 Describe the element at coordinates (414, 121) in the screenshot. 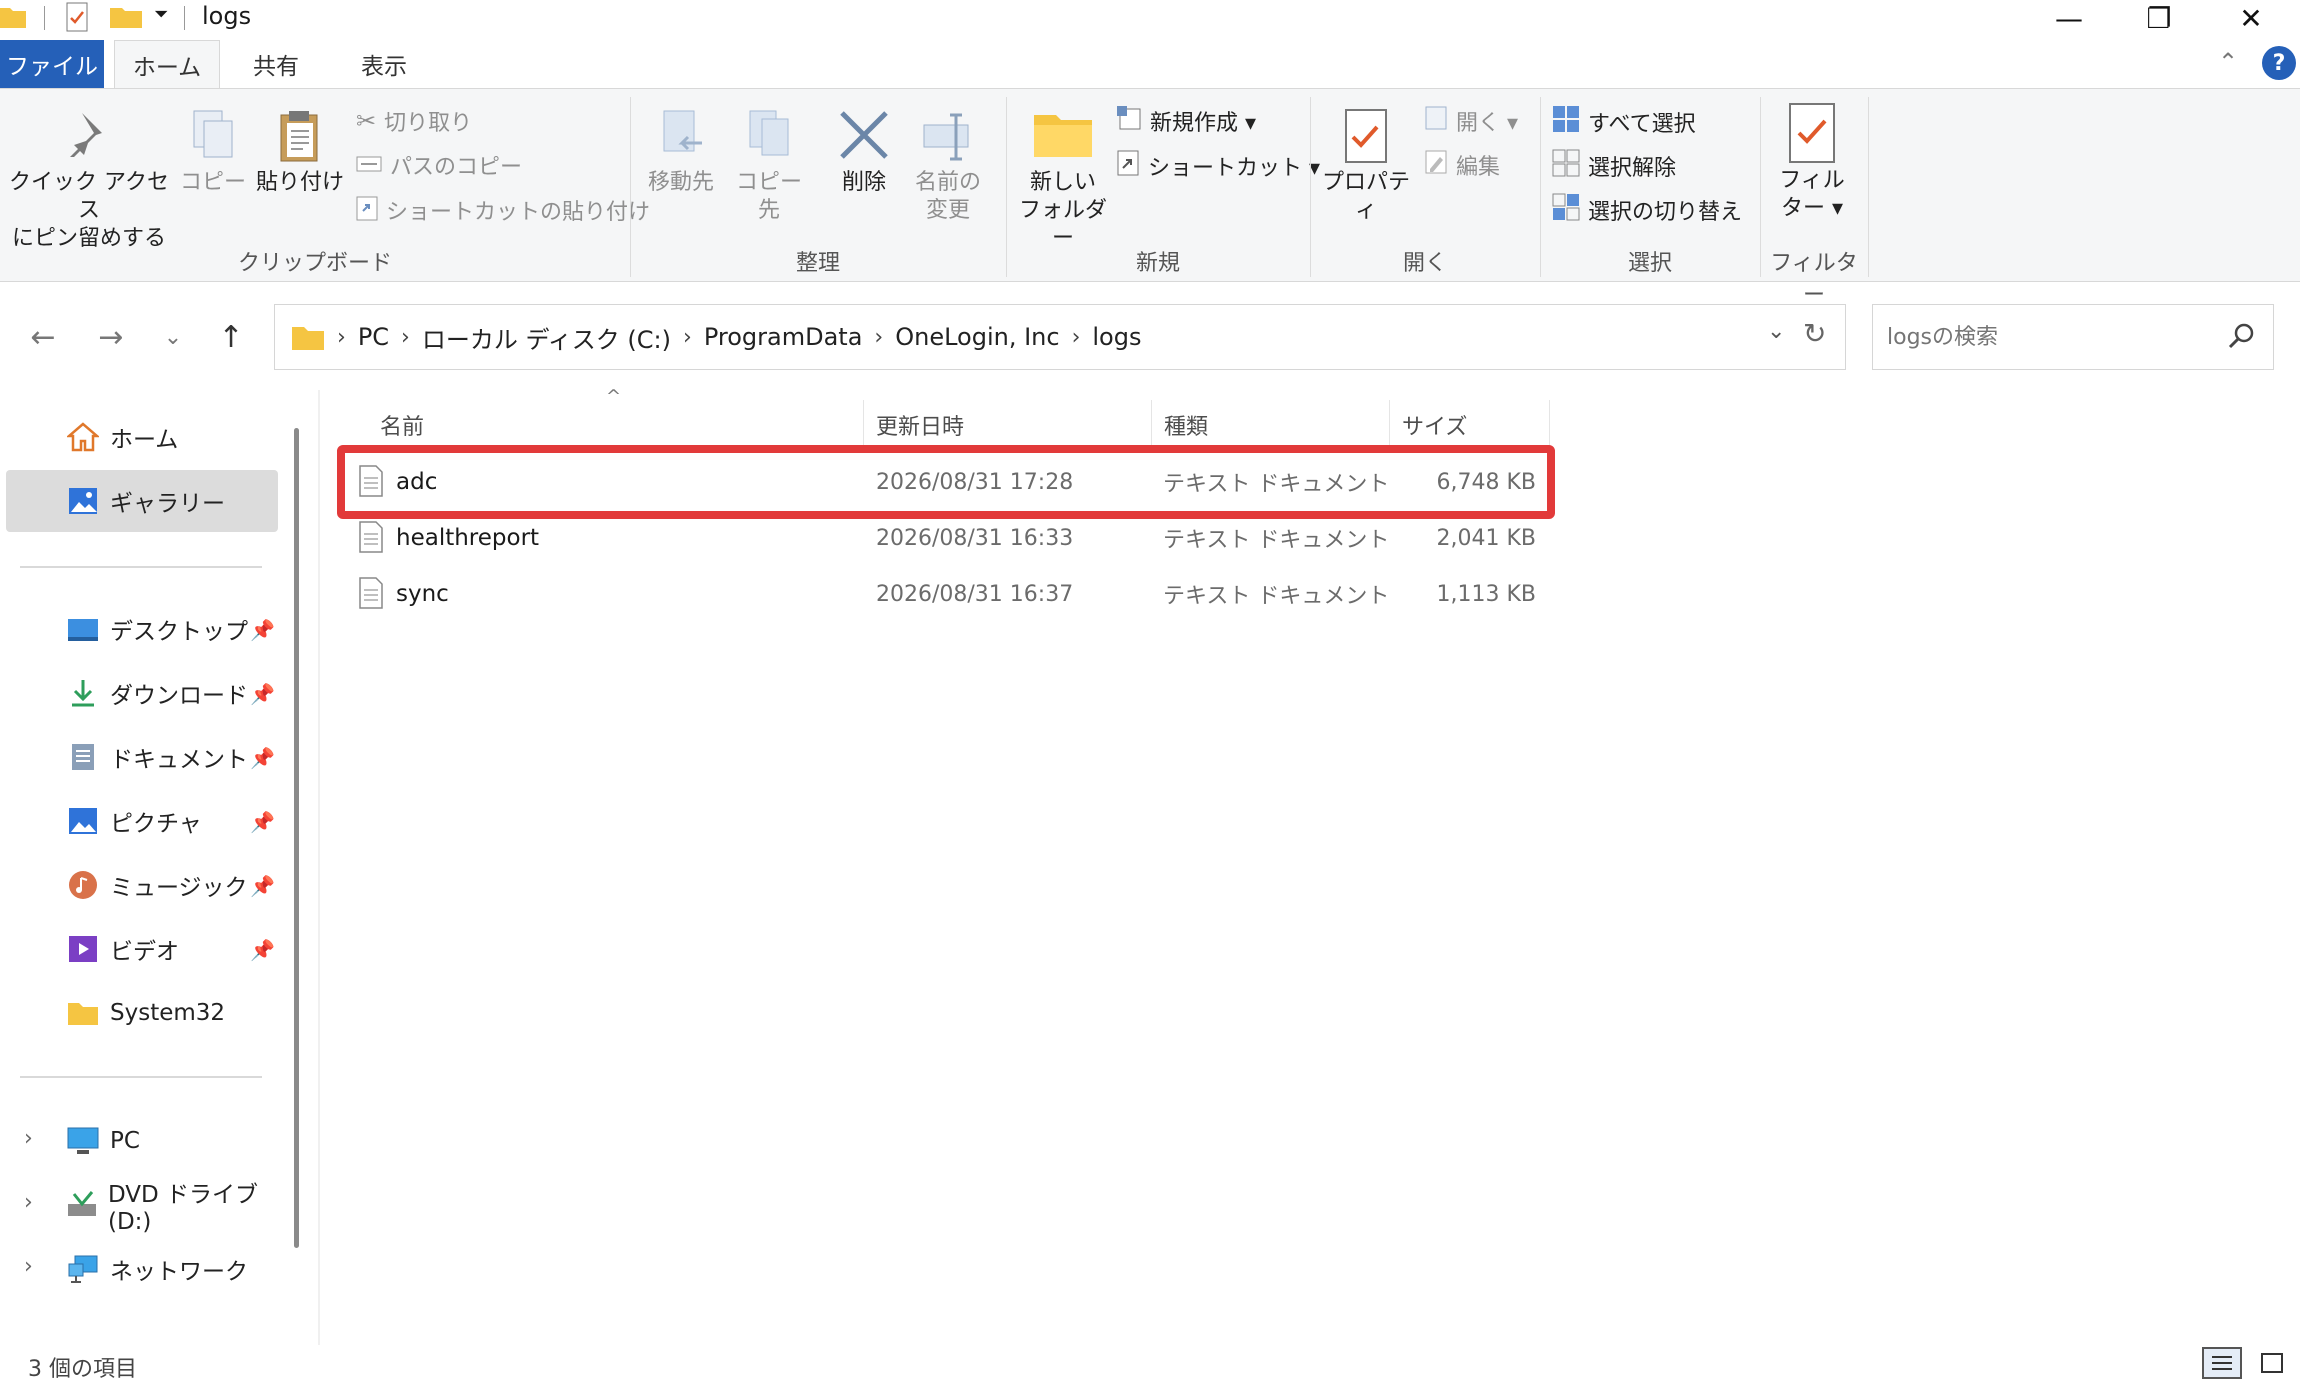

I see `cut-button: ✂ 切り取り` at that location.